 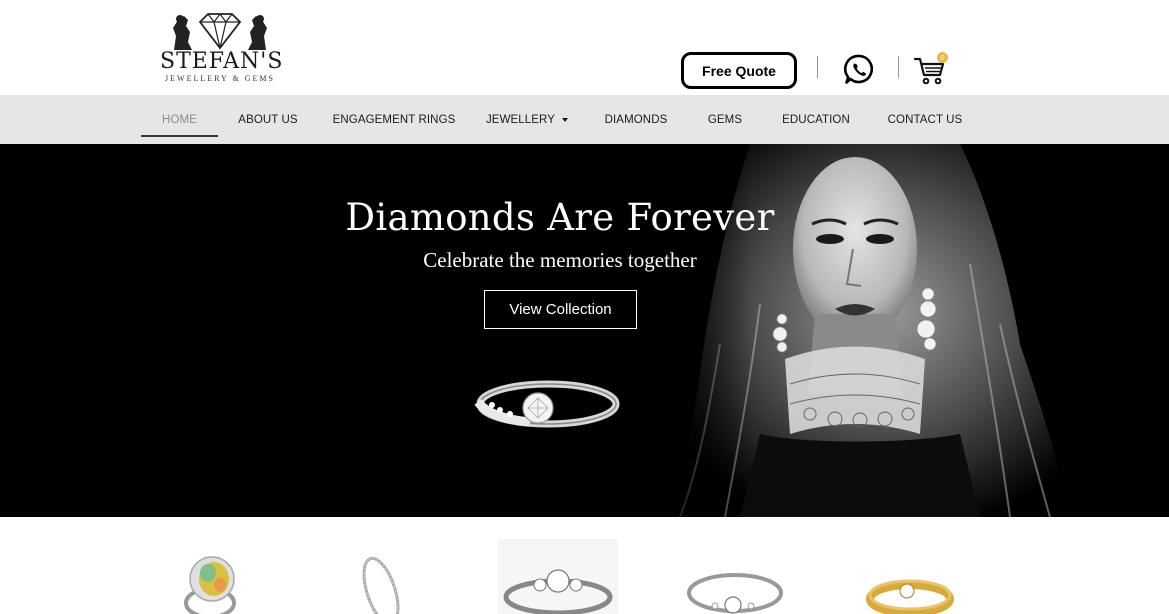 What do you see at coordinates (560, 217) in the screenshot?
I see `hero-title: Diamonds Are Forever` at bounding box center [560, 217].